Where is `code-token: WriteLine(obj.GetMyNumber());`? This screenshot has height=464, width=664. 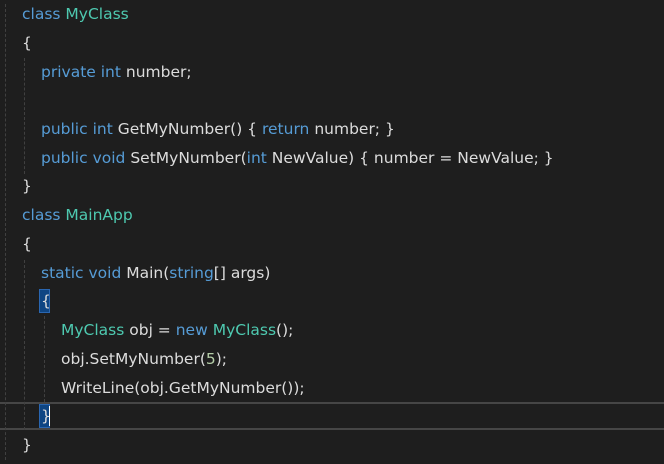
code-token: WriteLine(obj.GetMyNumber()); is located at coordinates (183, 388).